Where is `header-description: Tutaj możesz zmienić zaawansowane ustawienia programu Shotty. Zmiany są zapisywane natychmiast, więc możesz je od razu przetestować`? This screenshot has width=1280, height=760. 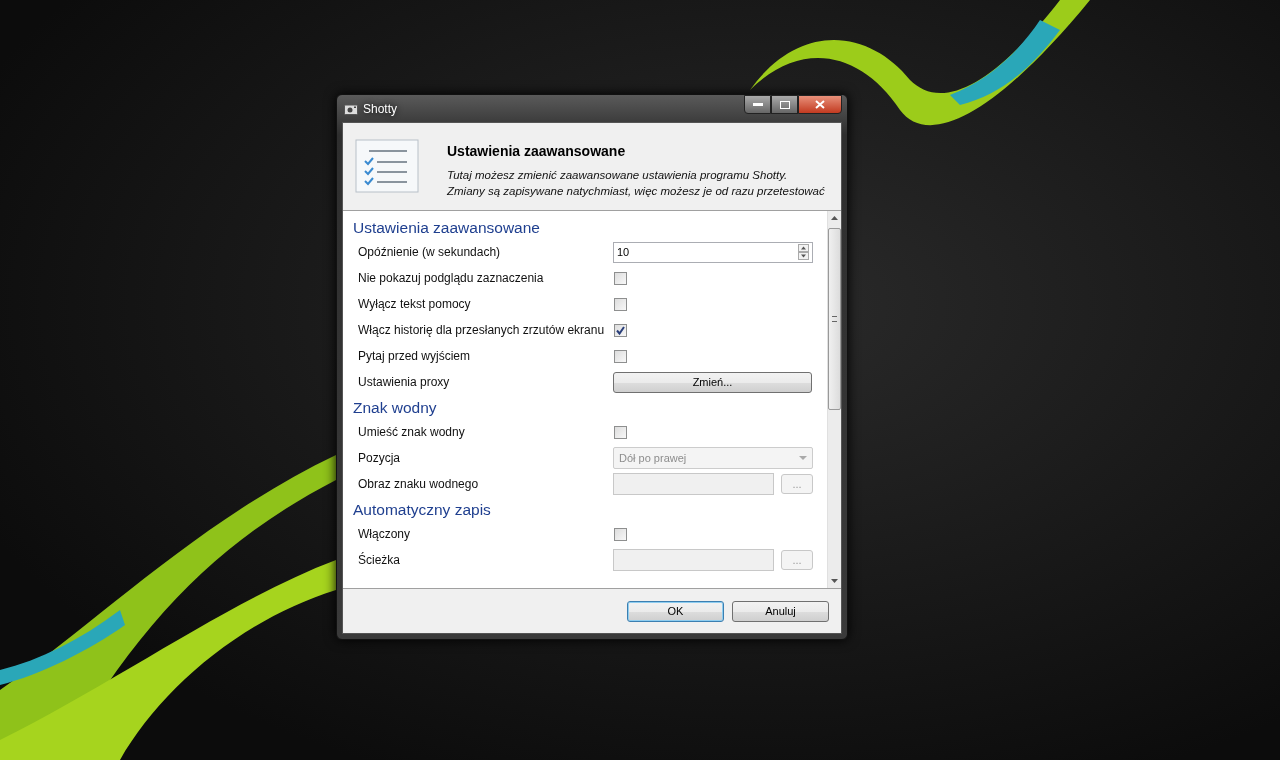 header-description: Tutaj możesz zmienić zaawansowane ustawienia programu Shotty. Zmiany są zapisywane natychmiast, więc możesz je od razu przetestować is located at coordinates (636, 183).